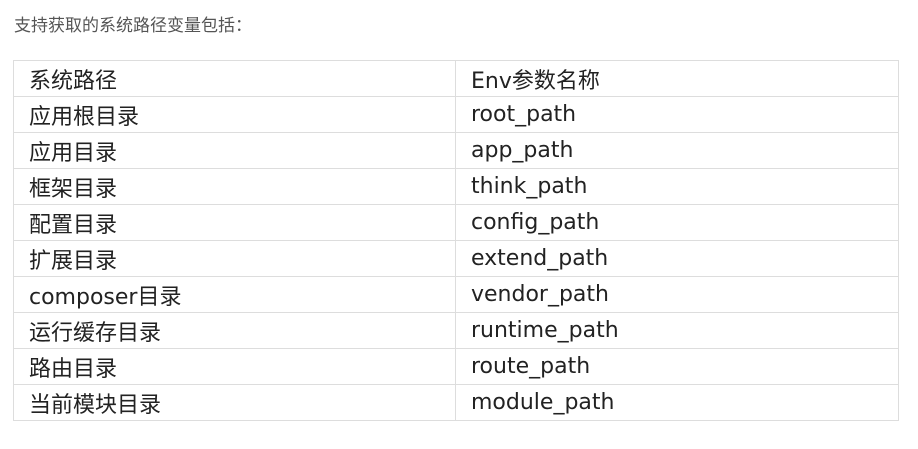 This screenshot has height=449, width=918. What do you see at coordinates (677, 366) in the screenshot?
I see `env-param-cell: route_path` at bounding box center [677, 366].